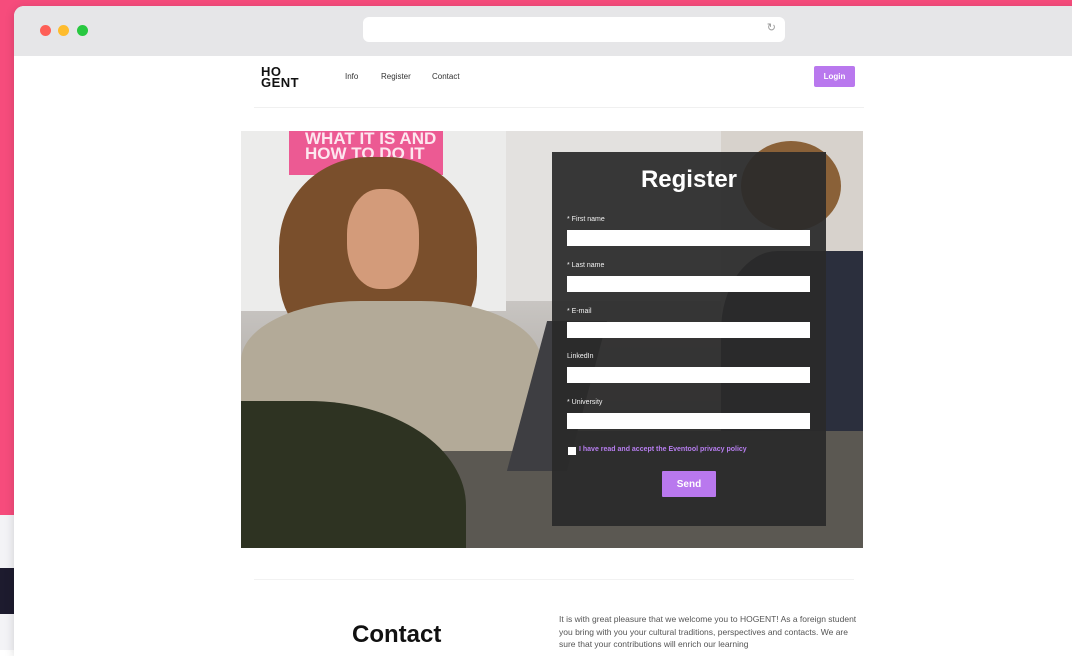  I want to click on last-name-label: * Last name, so click(586, 265).